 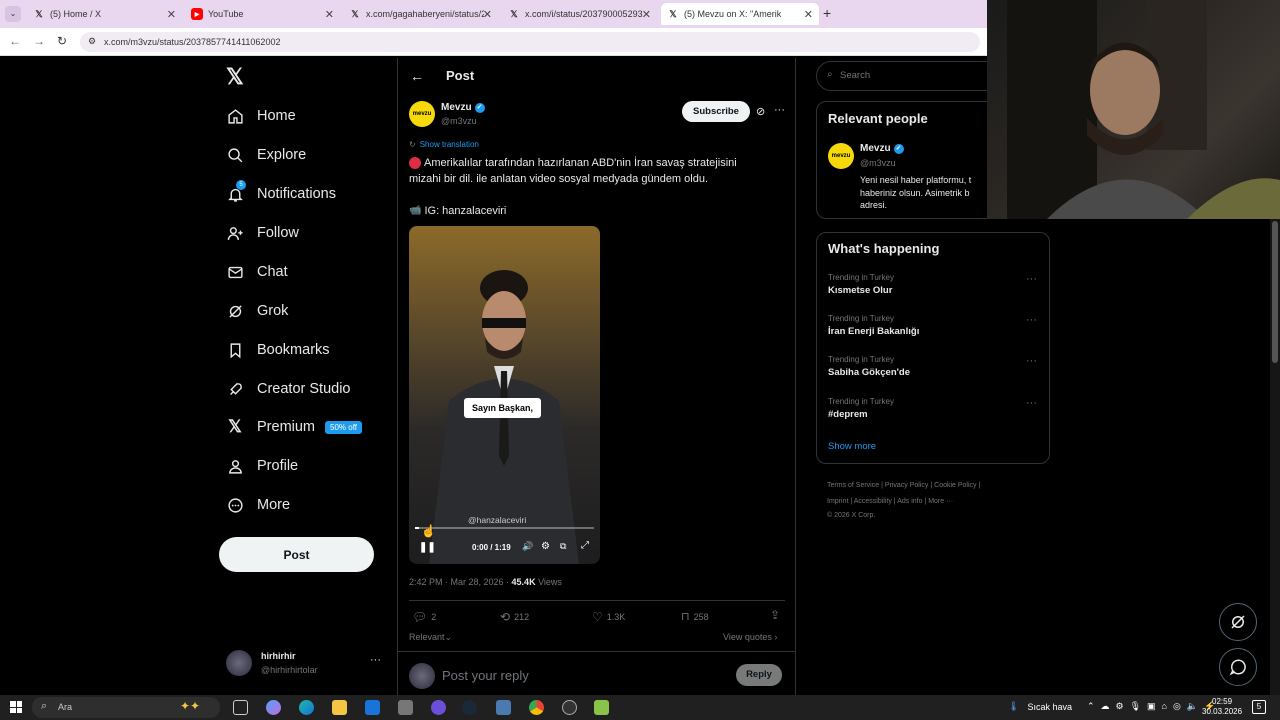 What do you see at coordinates (257, 311) in the screenshot?
I see `nav-grok: Grok` at bounding box center [257, 311].